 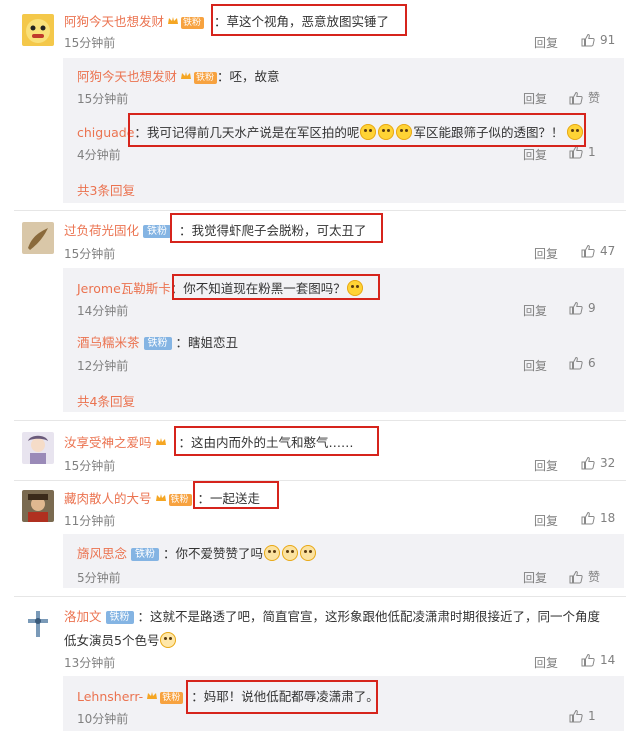 I want to click on reply-item: 旖风思念 铁粉 ：你不爱赞赞了吗, so click(x=197, y=552).